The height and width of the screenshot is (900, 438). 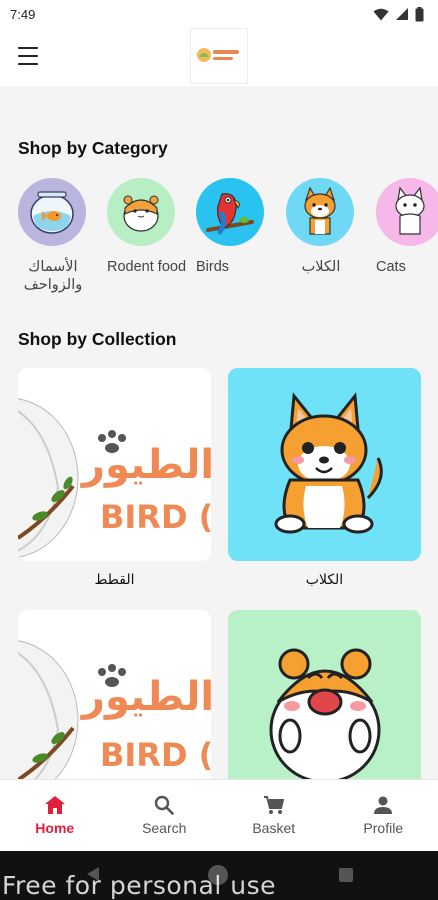 I want to click on category-label: Rodent food, so click(x=147, y=267).